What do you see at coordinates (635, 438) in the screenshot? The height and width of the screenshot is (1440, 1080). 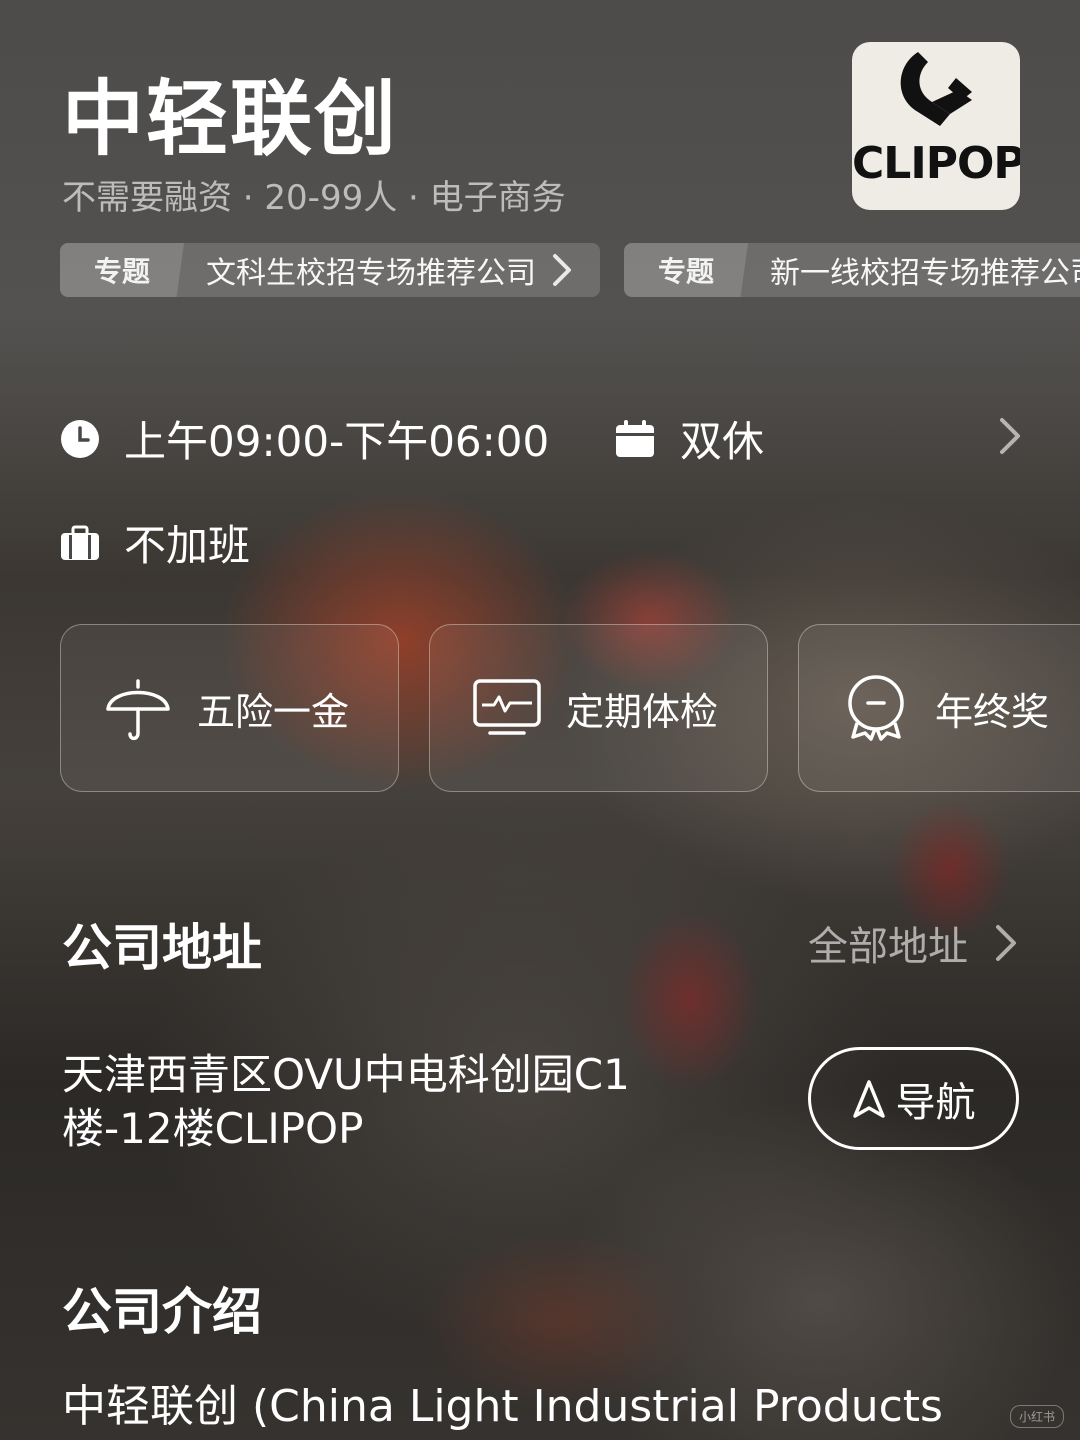 I see `calendar-icon` at bounding box center [635, 438].